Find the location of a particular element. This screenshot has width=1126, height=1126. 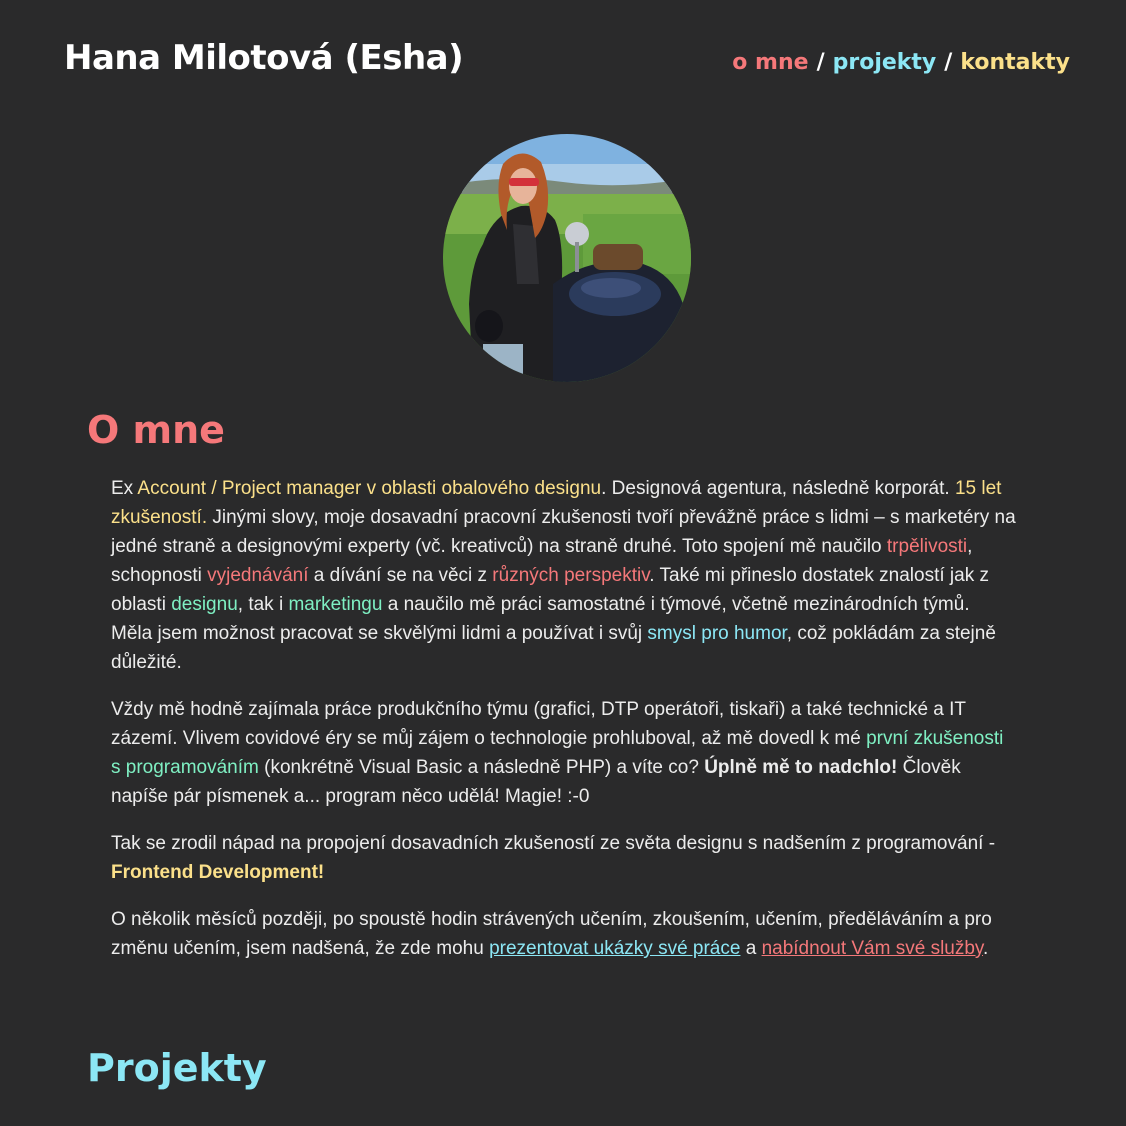

highlight-patience: trpělivosti is located at coordinates (927, 546).